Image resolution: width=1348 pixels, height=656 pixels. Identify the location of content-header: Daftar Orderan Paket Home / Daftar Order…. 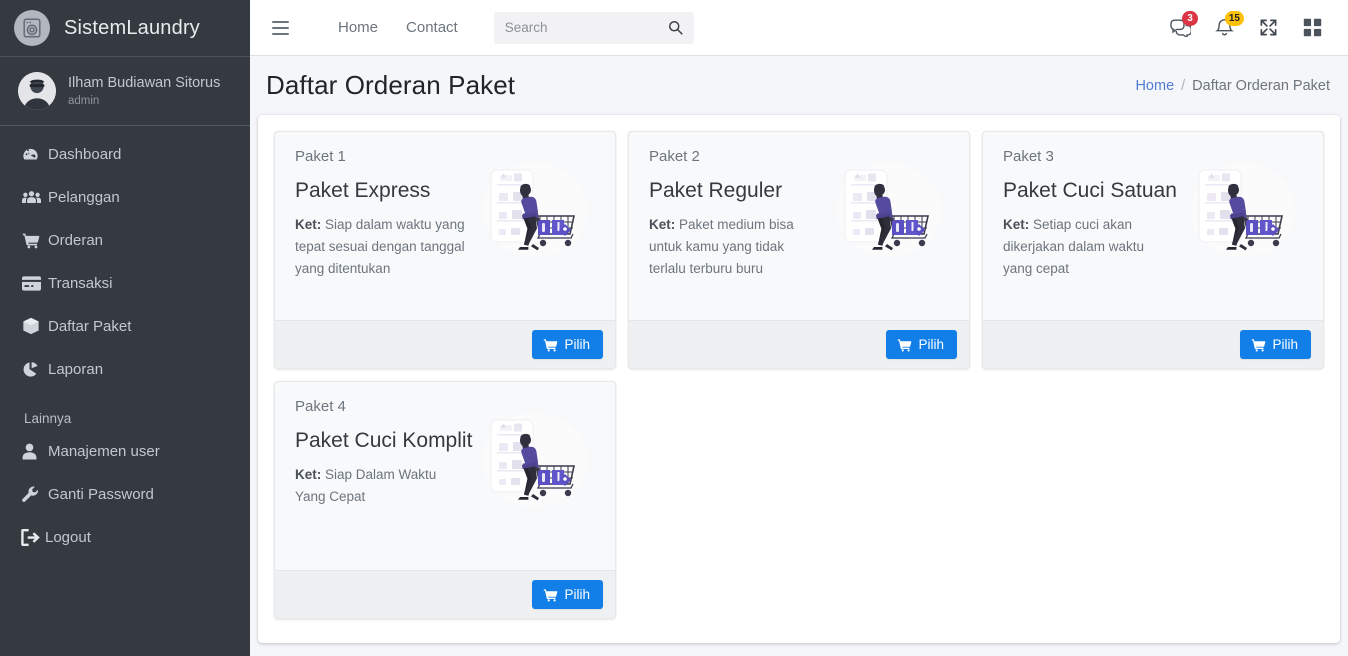
(799, 81).